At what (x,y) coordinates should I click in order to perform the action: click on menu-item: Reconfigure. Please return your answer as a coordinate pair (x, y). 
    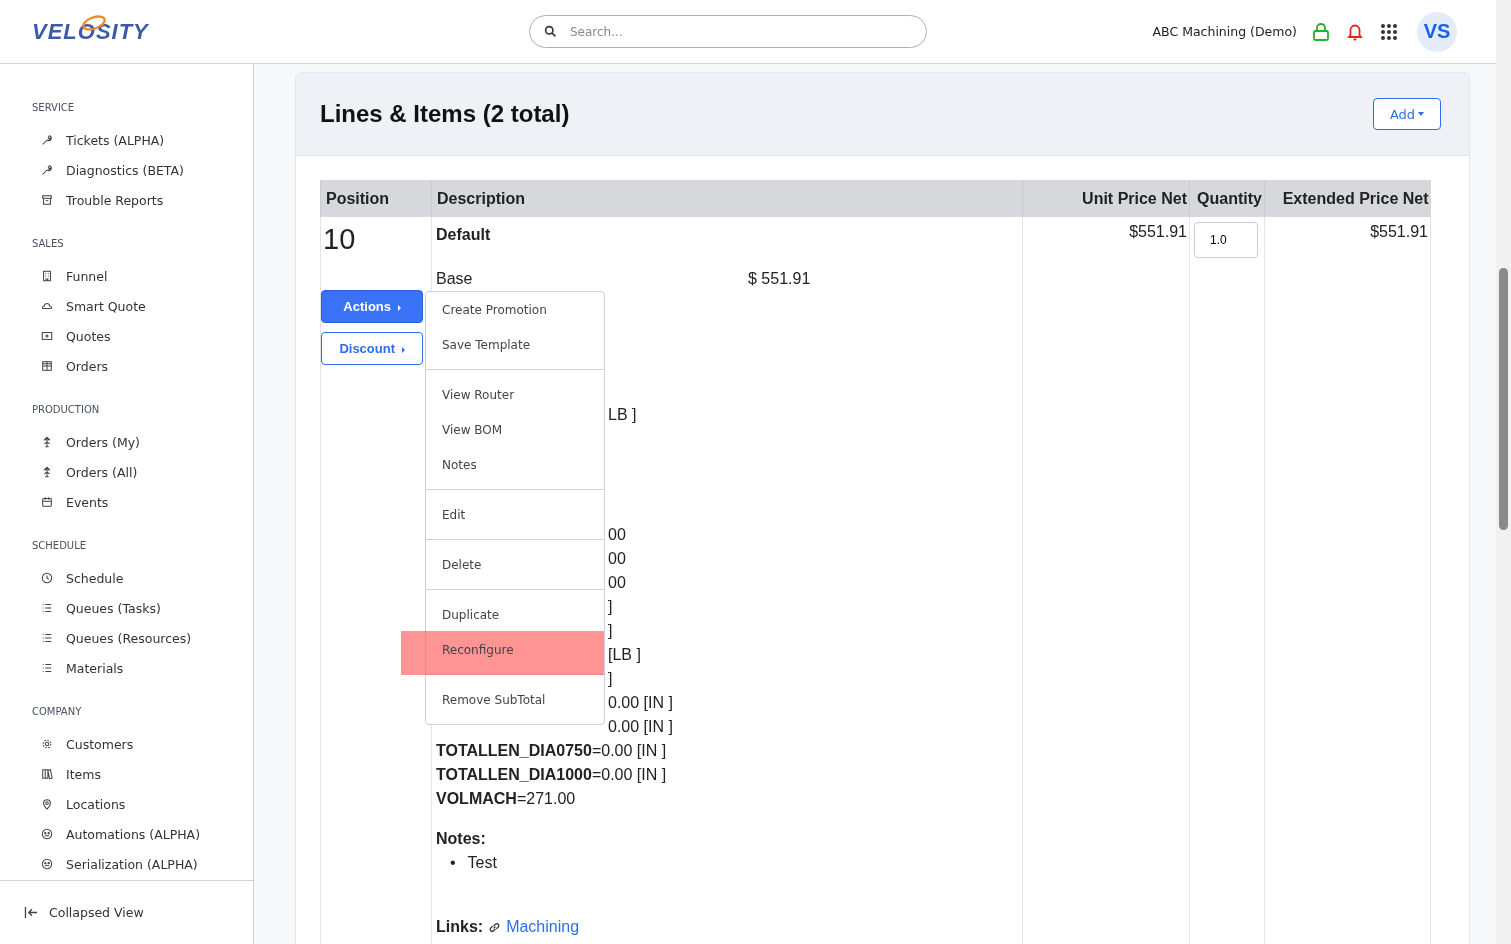
    Looking at the image, I should click on (515, 649).